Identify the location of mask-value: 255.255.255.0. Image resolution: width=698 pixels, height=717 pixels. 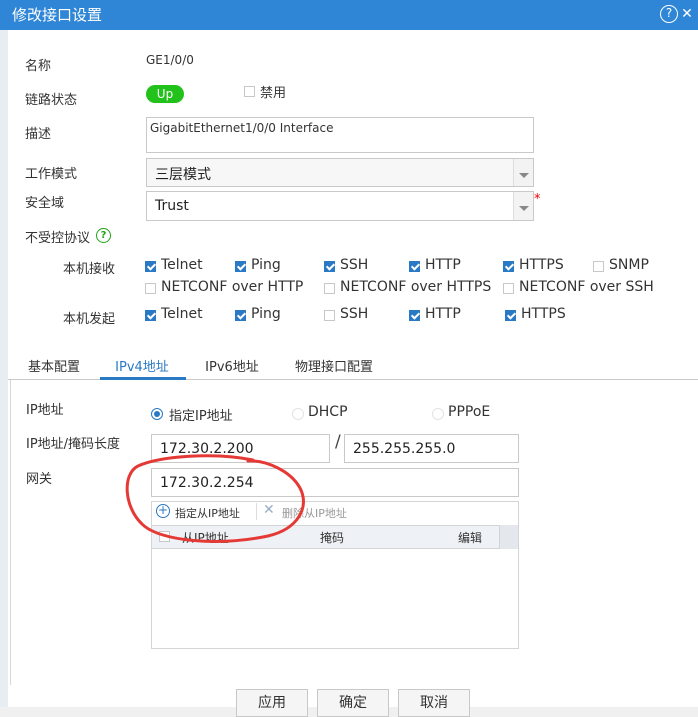
(404, 449).